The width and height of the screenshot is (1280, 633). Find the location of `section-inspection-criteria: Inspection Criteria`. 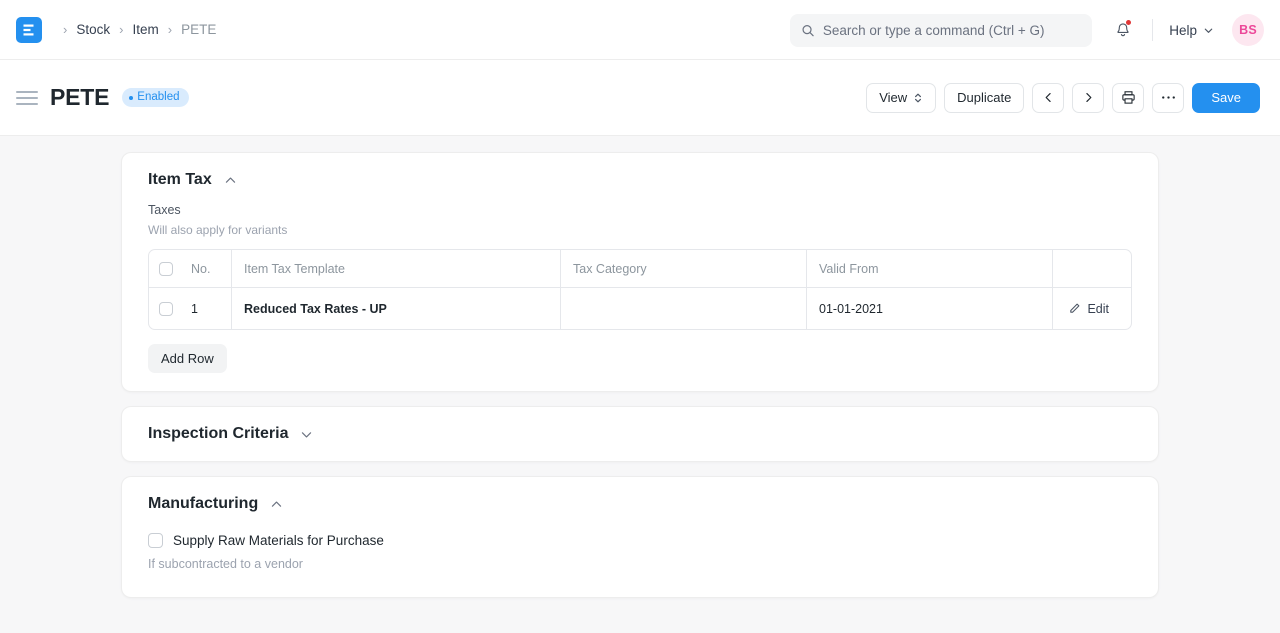

section-inspection-criteria: Inspection Criteria is located at coordinates (640, 434).